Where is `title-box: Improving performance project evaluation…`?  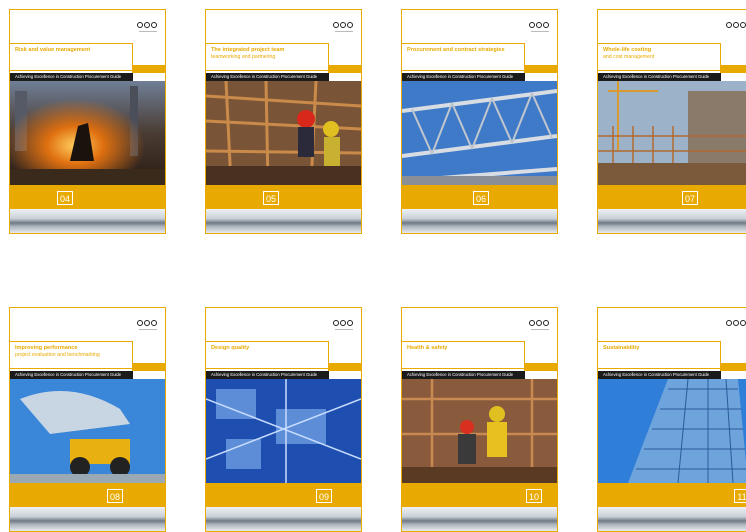 title-box: Improving performance project evaluation… is located at coordinates (71, 355).